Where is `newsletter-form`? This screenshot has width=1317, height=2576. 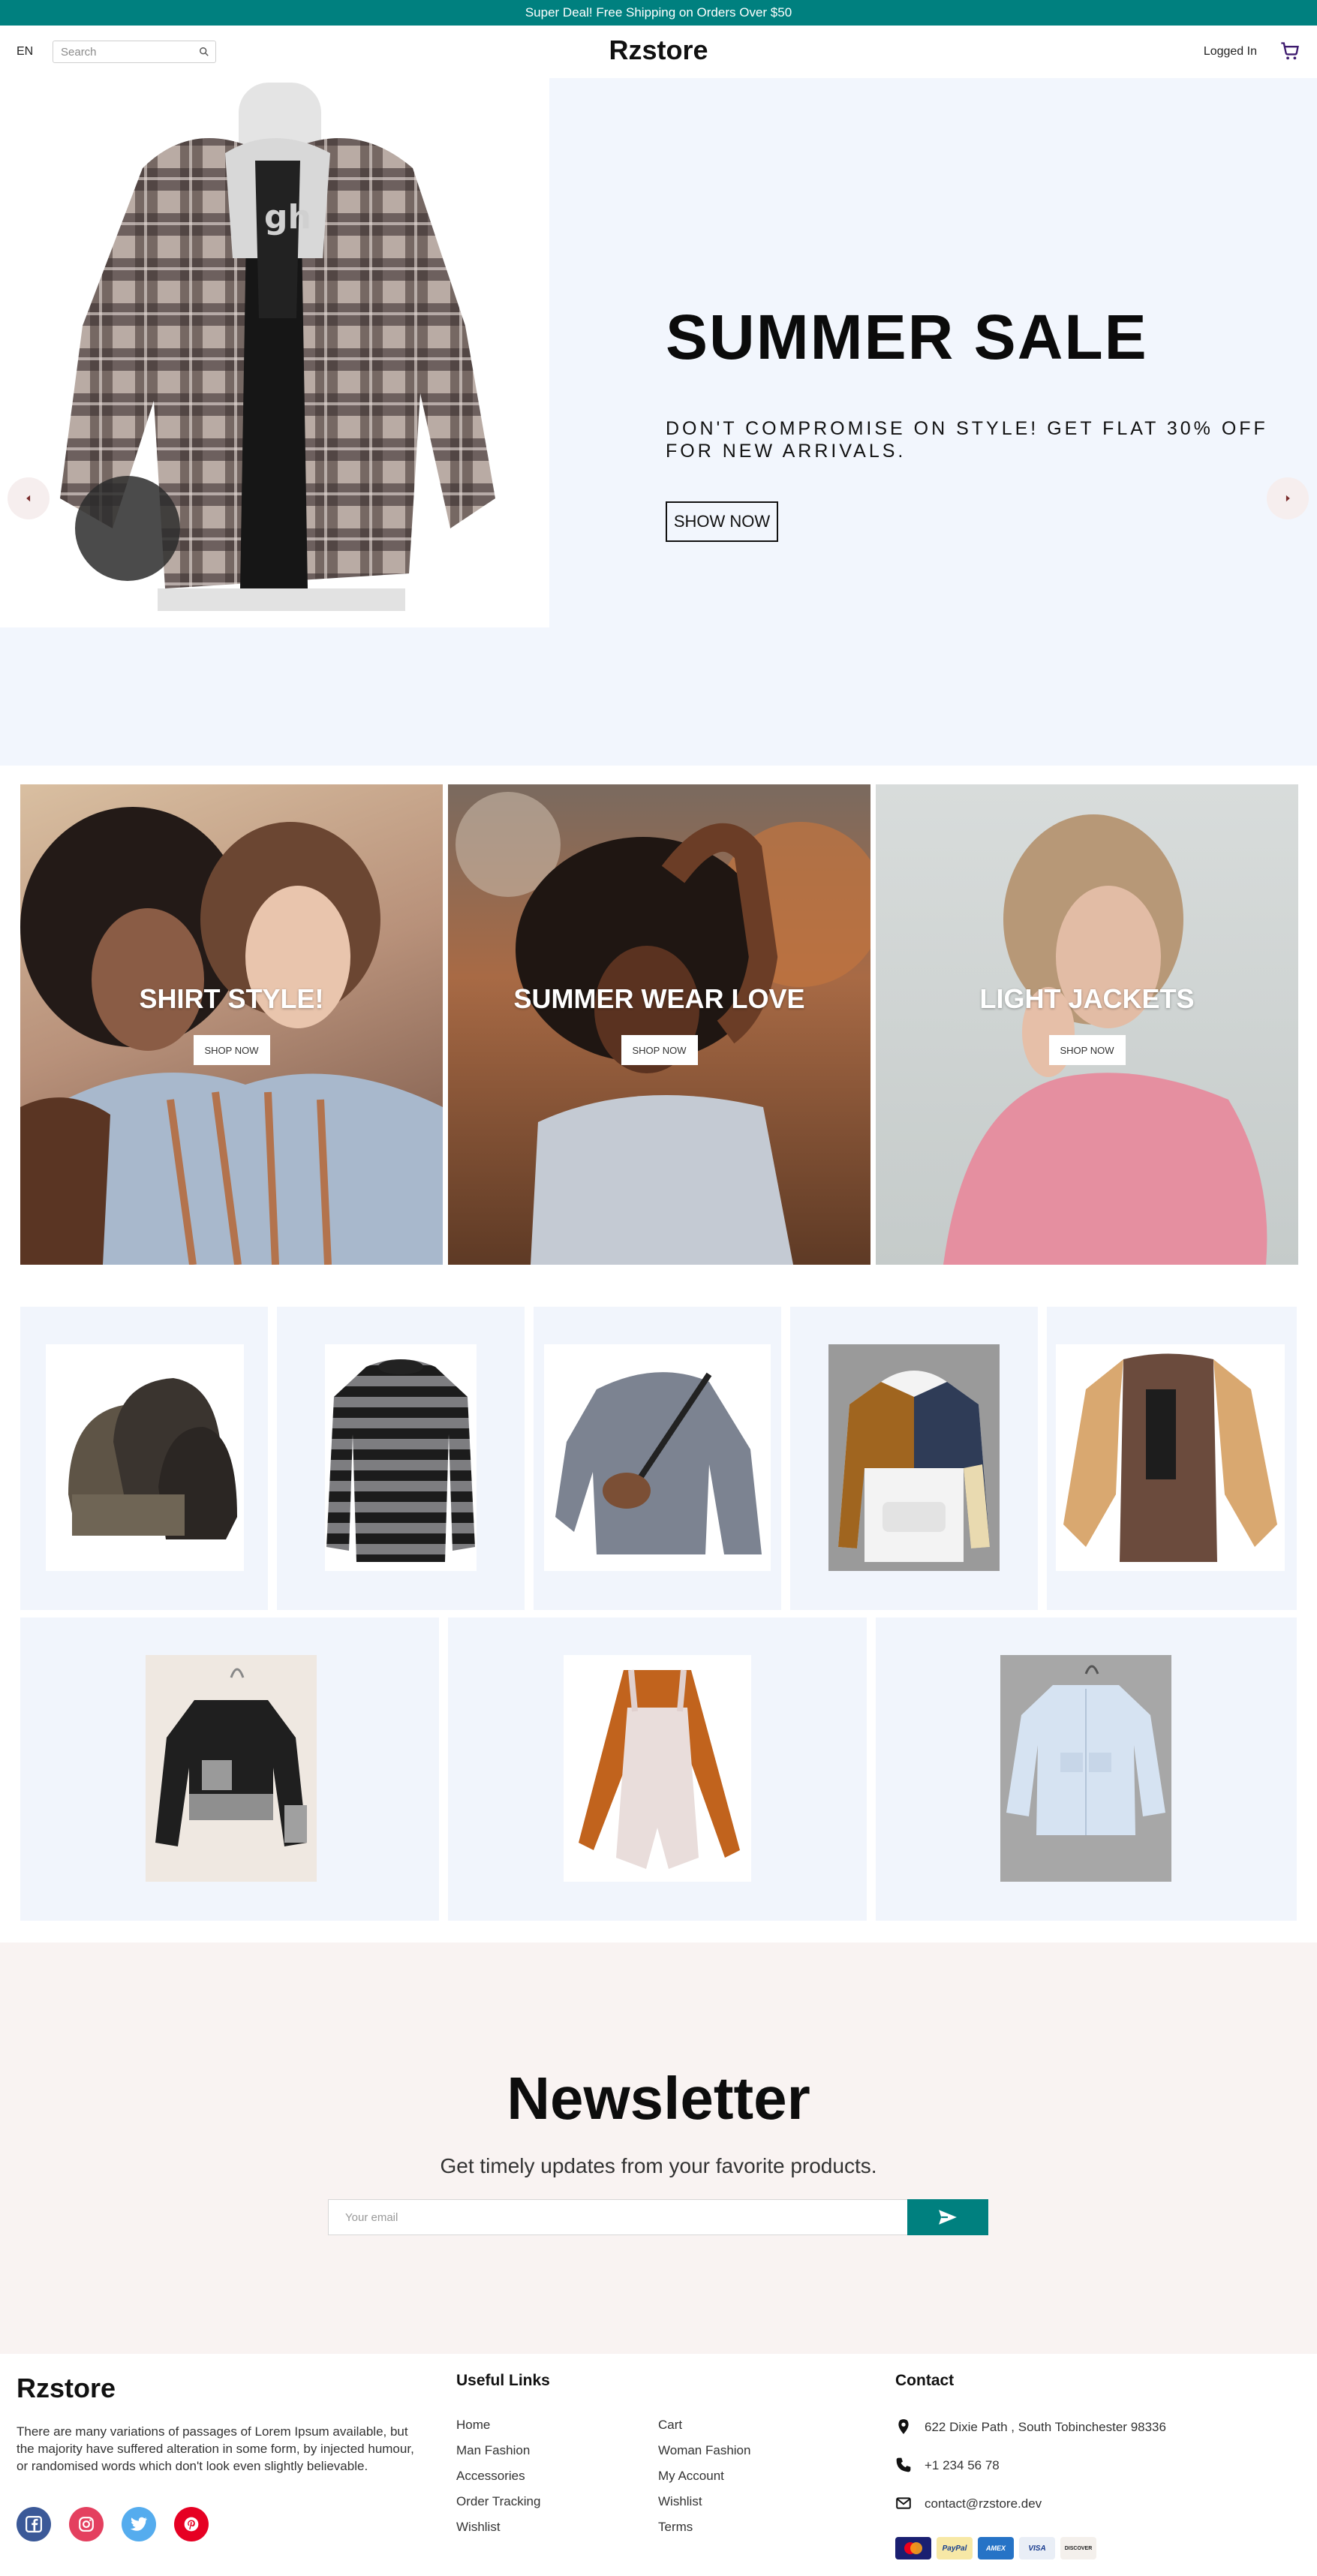
newsletter-form is located at coordinates (658, 2217).